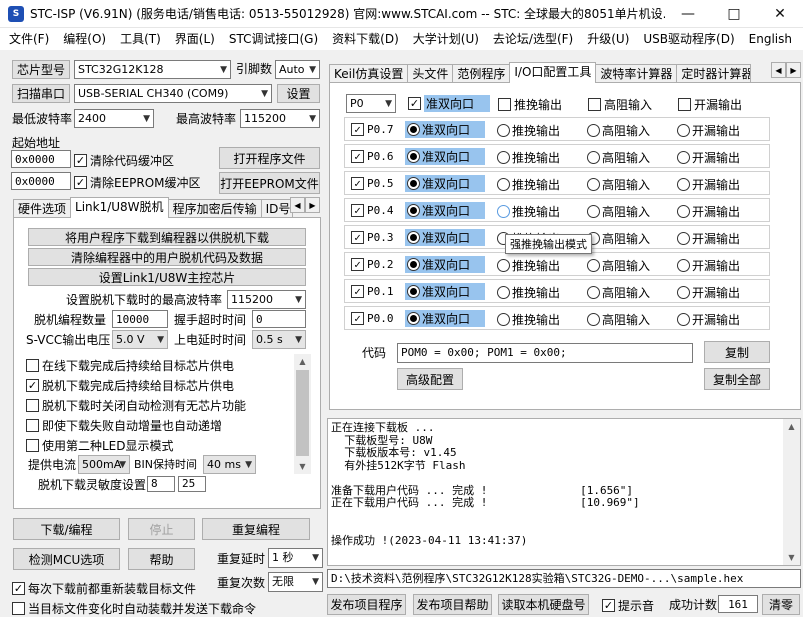 The height and width of the screenshot is (617, 803). I want to click on download-to-programmer-button: 将用户程序下载到编程器以供脱机下载, so click(167, 237).